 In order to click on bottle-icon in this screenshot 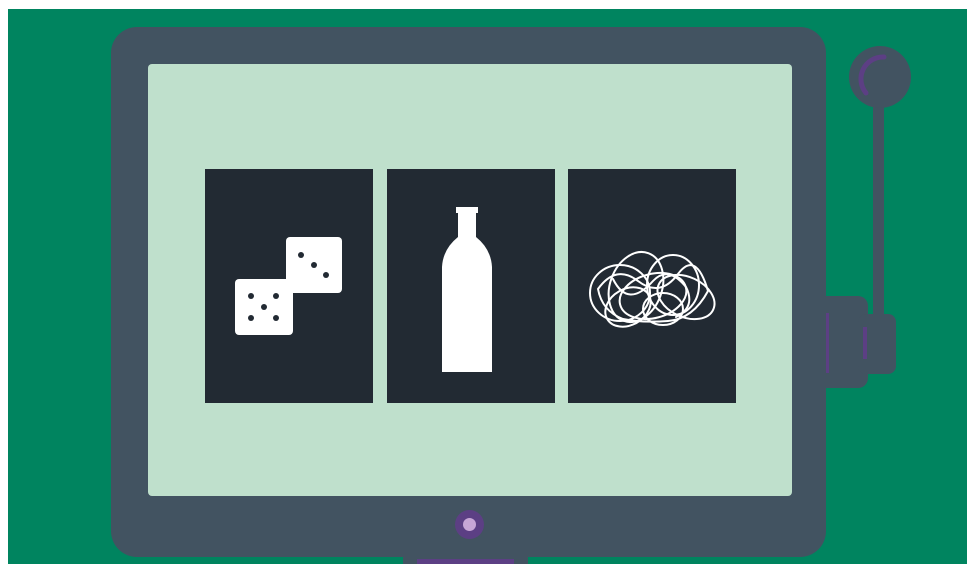, I will do `click(467, 289)`.